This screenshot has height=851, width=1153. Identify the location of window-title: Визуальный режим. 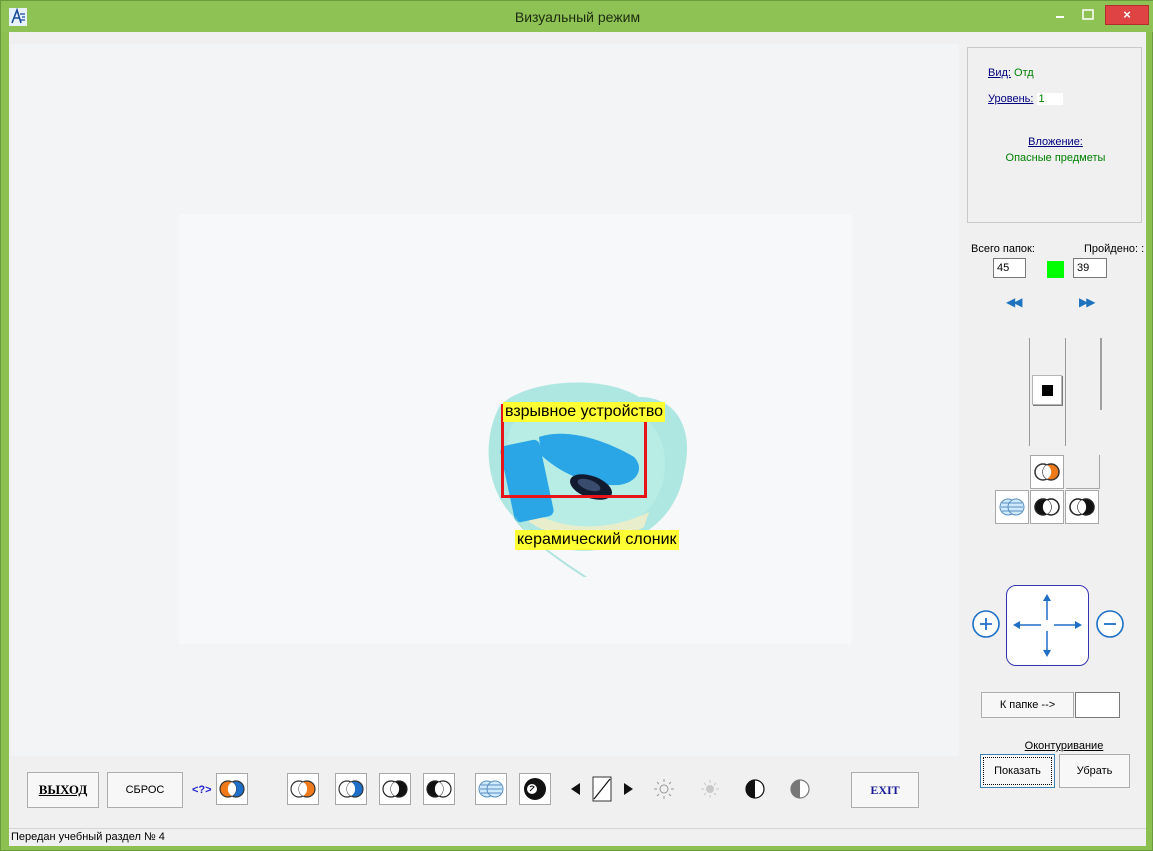
(577, 17).